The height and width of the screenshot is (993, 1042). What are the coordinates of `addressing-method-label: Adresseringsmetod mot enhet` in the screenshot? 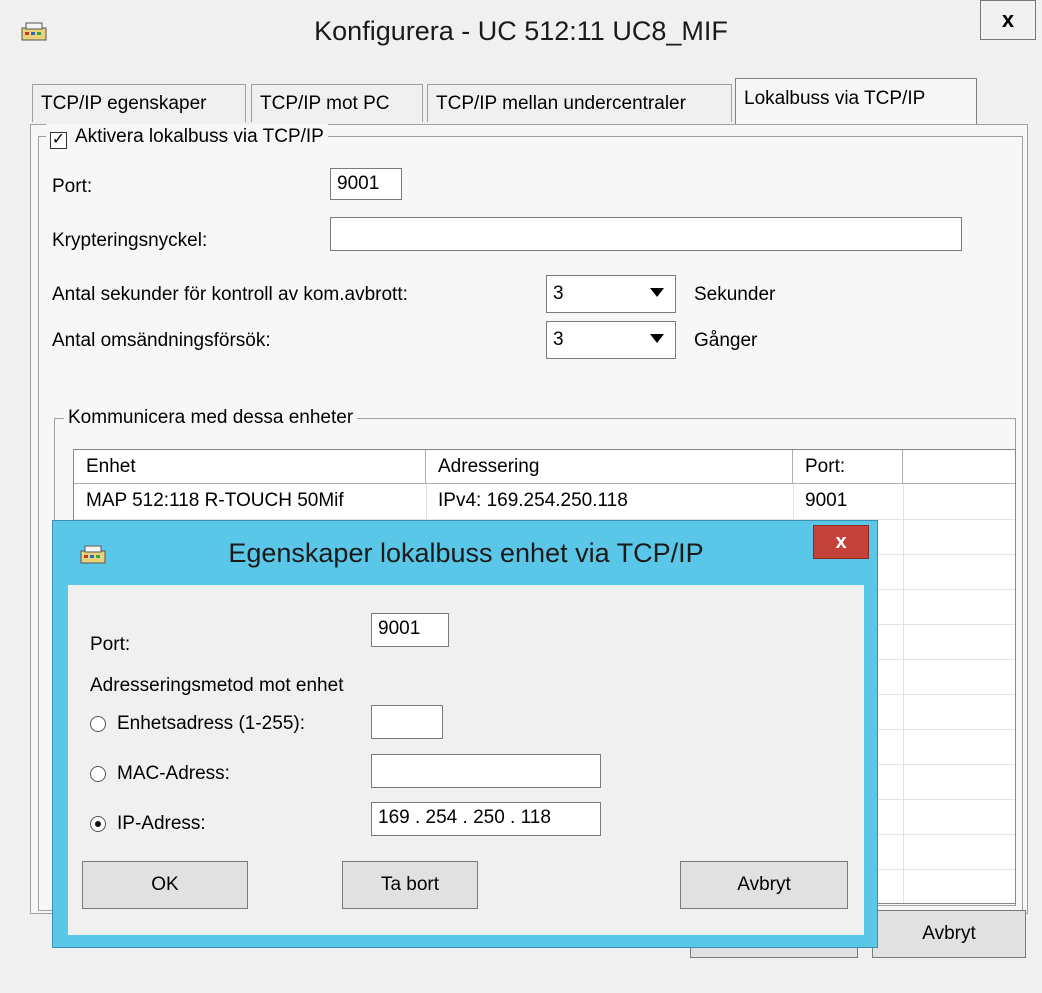 It's located at (217, 685).